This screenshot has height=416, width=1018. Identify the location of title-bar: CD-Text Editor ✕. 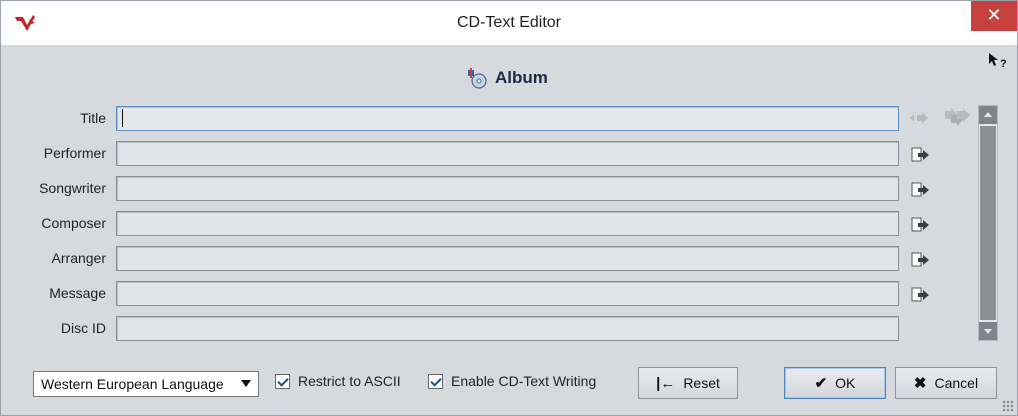
(509, 23).